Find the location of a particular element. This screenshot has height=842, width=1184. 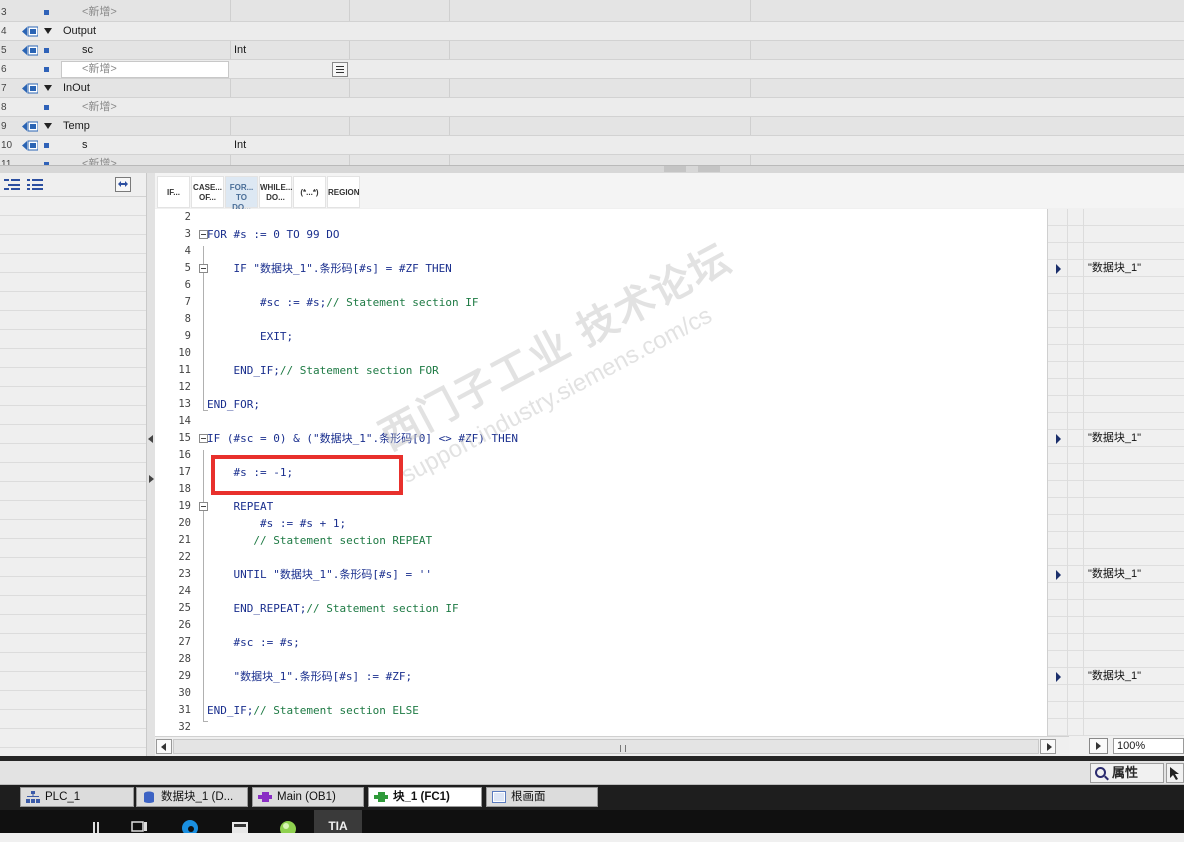

code-text: #s := #s + 1; is located at coordinates (276, 523).